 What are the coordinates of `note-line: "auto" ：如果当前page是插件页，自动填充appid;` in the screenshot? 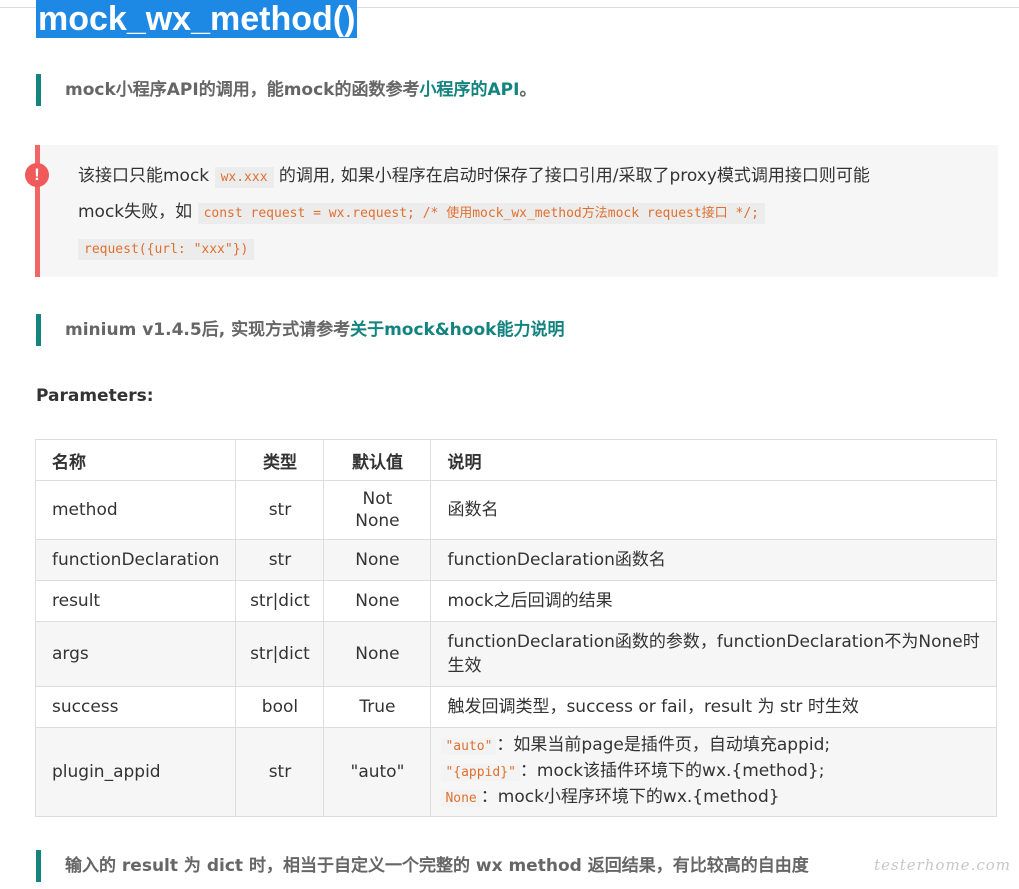 It's located at (710, 746).